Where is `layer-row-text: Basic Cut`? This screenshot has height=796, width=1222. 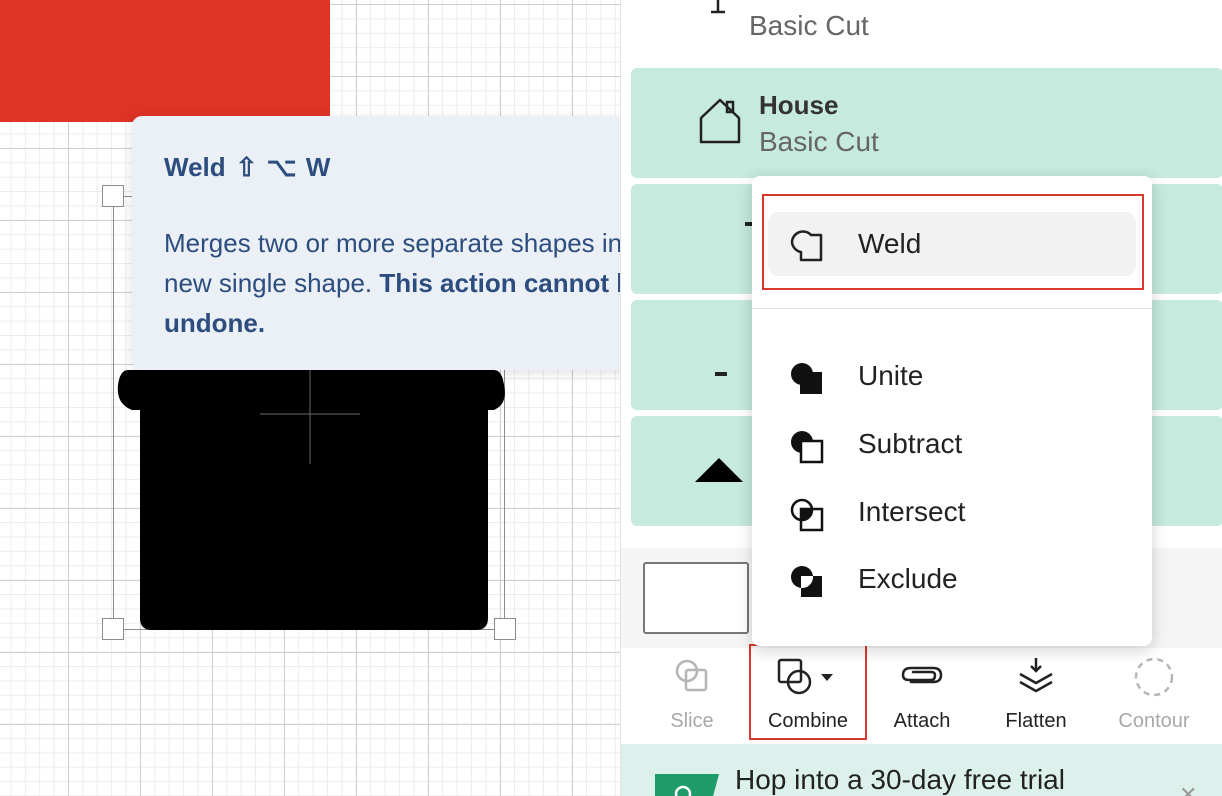 layer-row-text: Basic Cut is located at coordinates (921, 31).